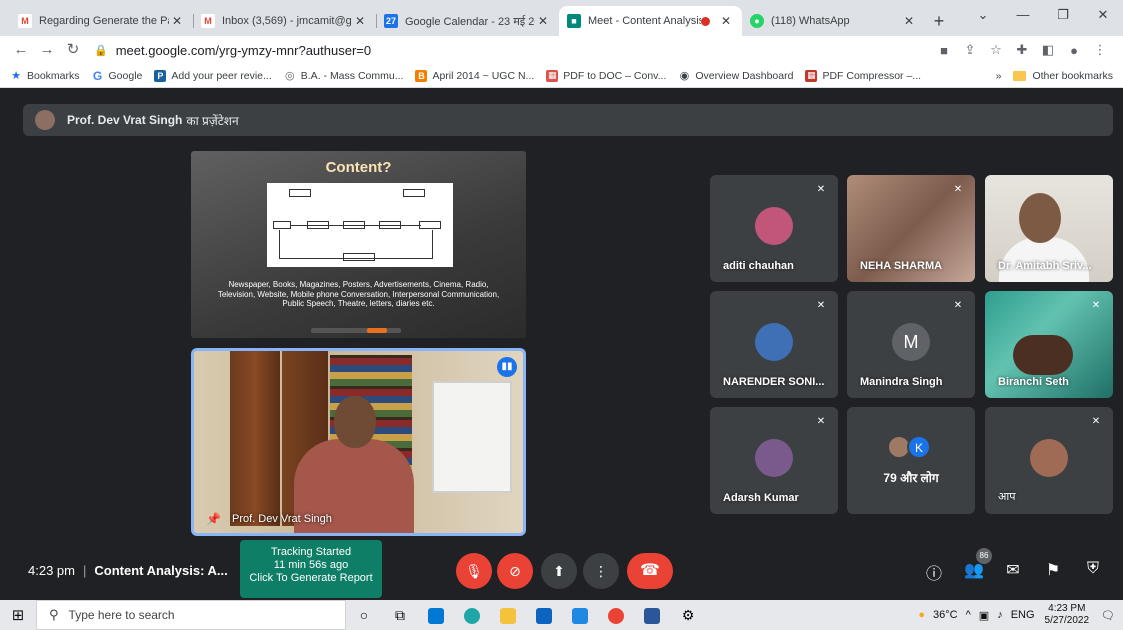 The image size is (1123, 630). I want to click on star-icon: ☆, so click(996, 50).